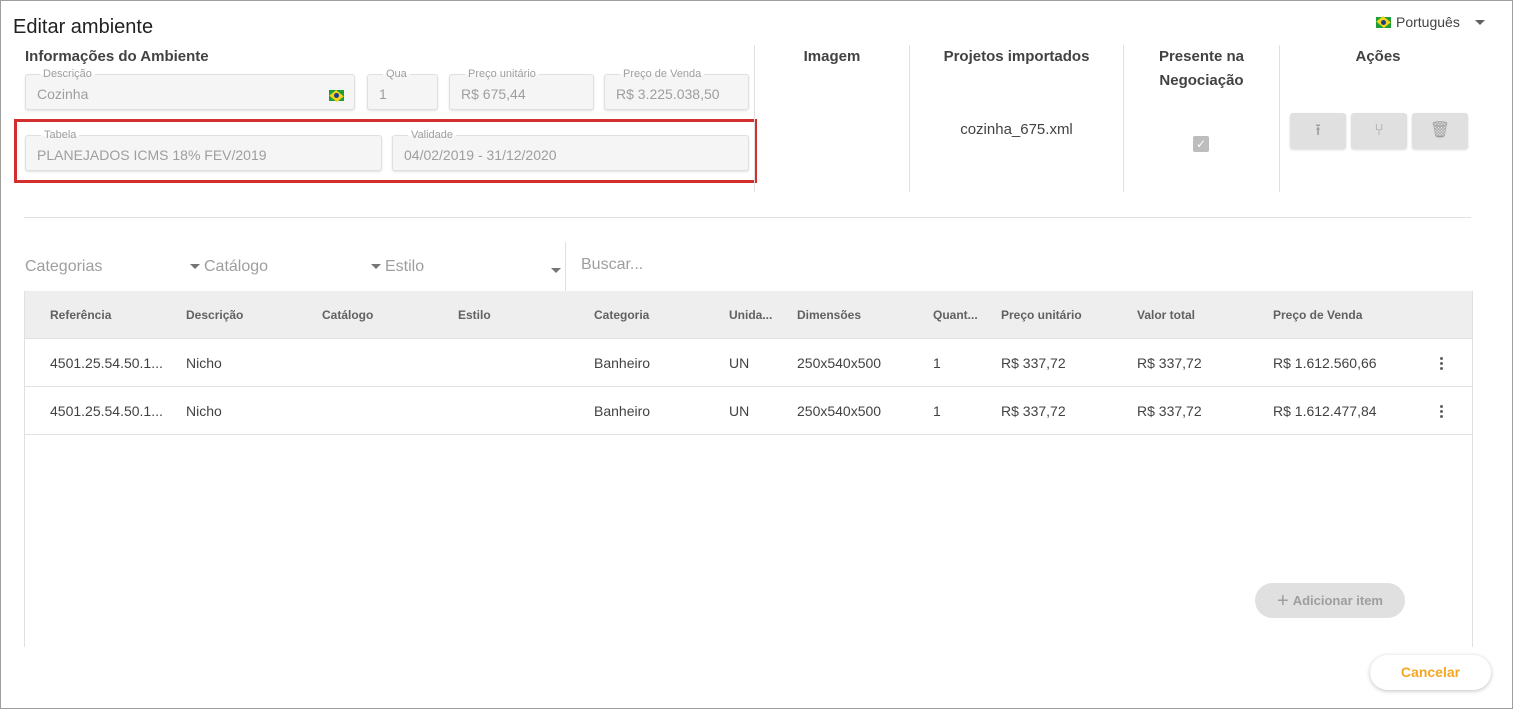 This screenshot has height=709, width=1513. What do you see at coordinates (383, 94) in the screenshot?
I see `quantidade-value: 1` at bounding box center [383, 94].